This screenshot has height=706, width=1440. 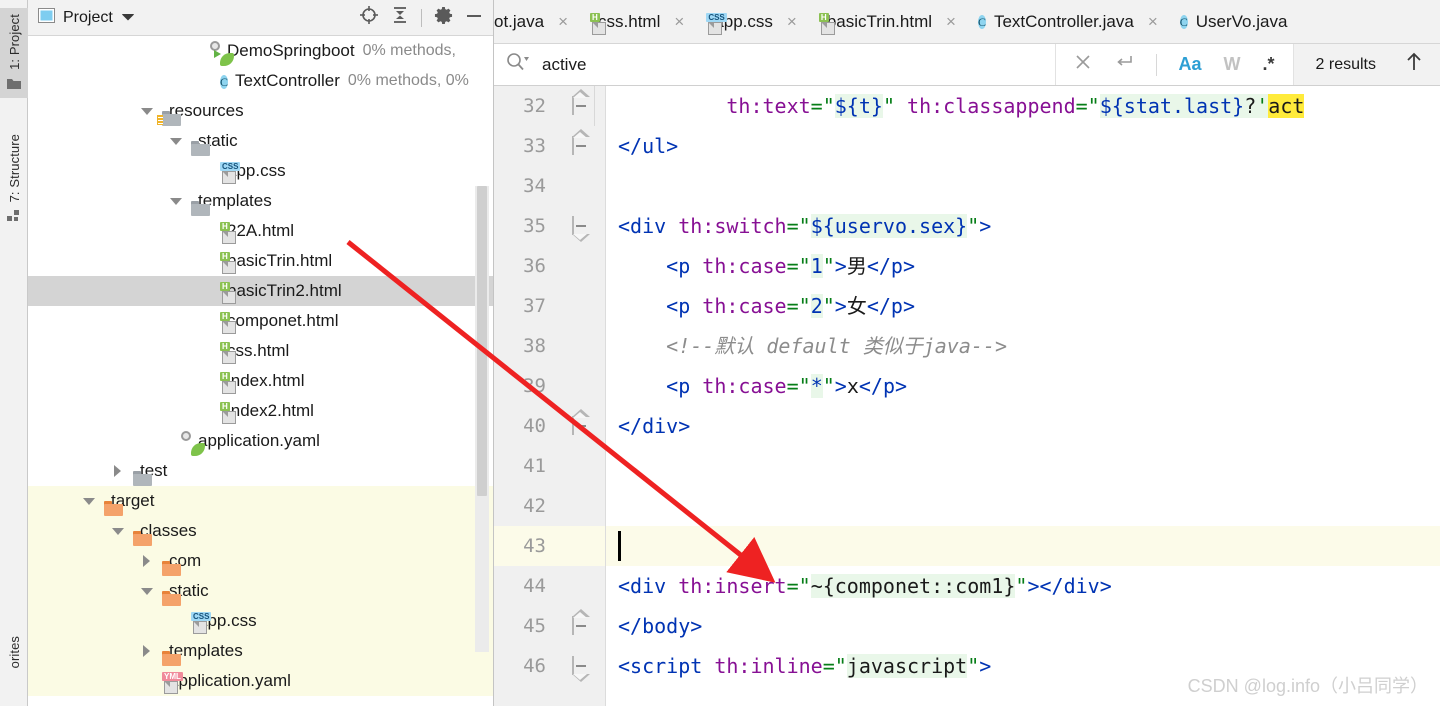 I want to click on tree-node-test: test, so click(x=260, y=471).